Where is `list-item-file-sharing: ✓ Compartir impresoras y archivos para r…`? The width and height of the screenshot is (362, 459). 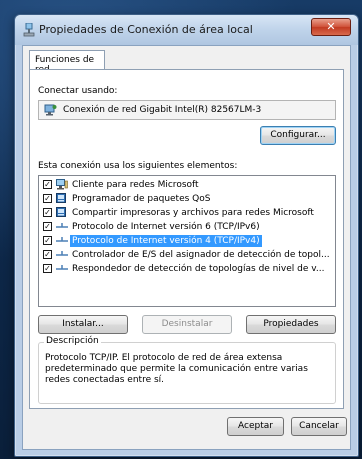
list-item-file-sharing: ✓ Compartir impresoras y archivos para r… is located at coordinates (187, 213).